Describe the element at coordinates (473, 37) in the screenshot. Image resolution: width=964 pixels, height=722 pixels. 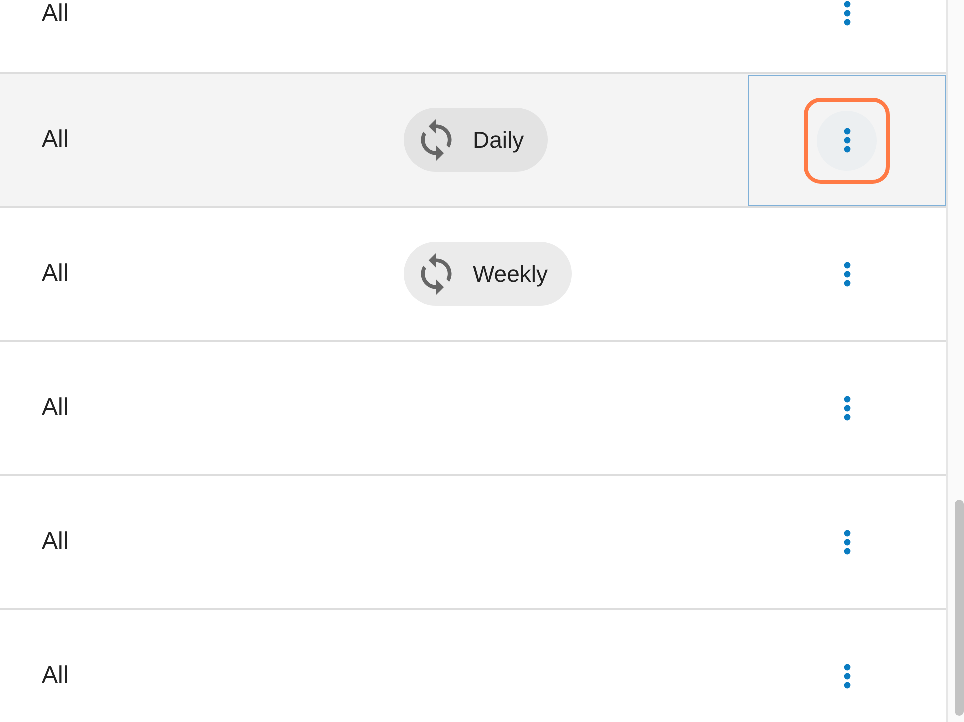
I see `table-row: All` at that location.